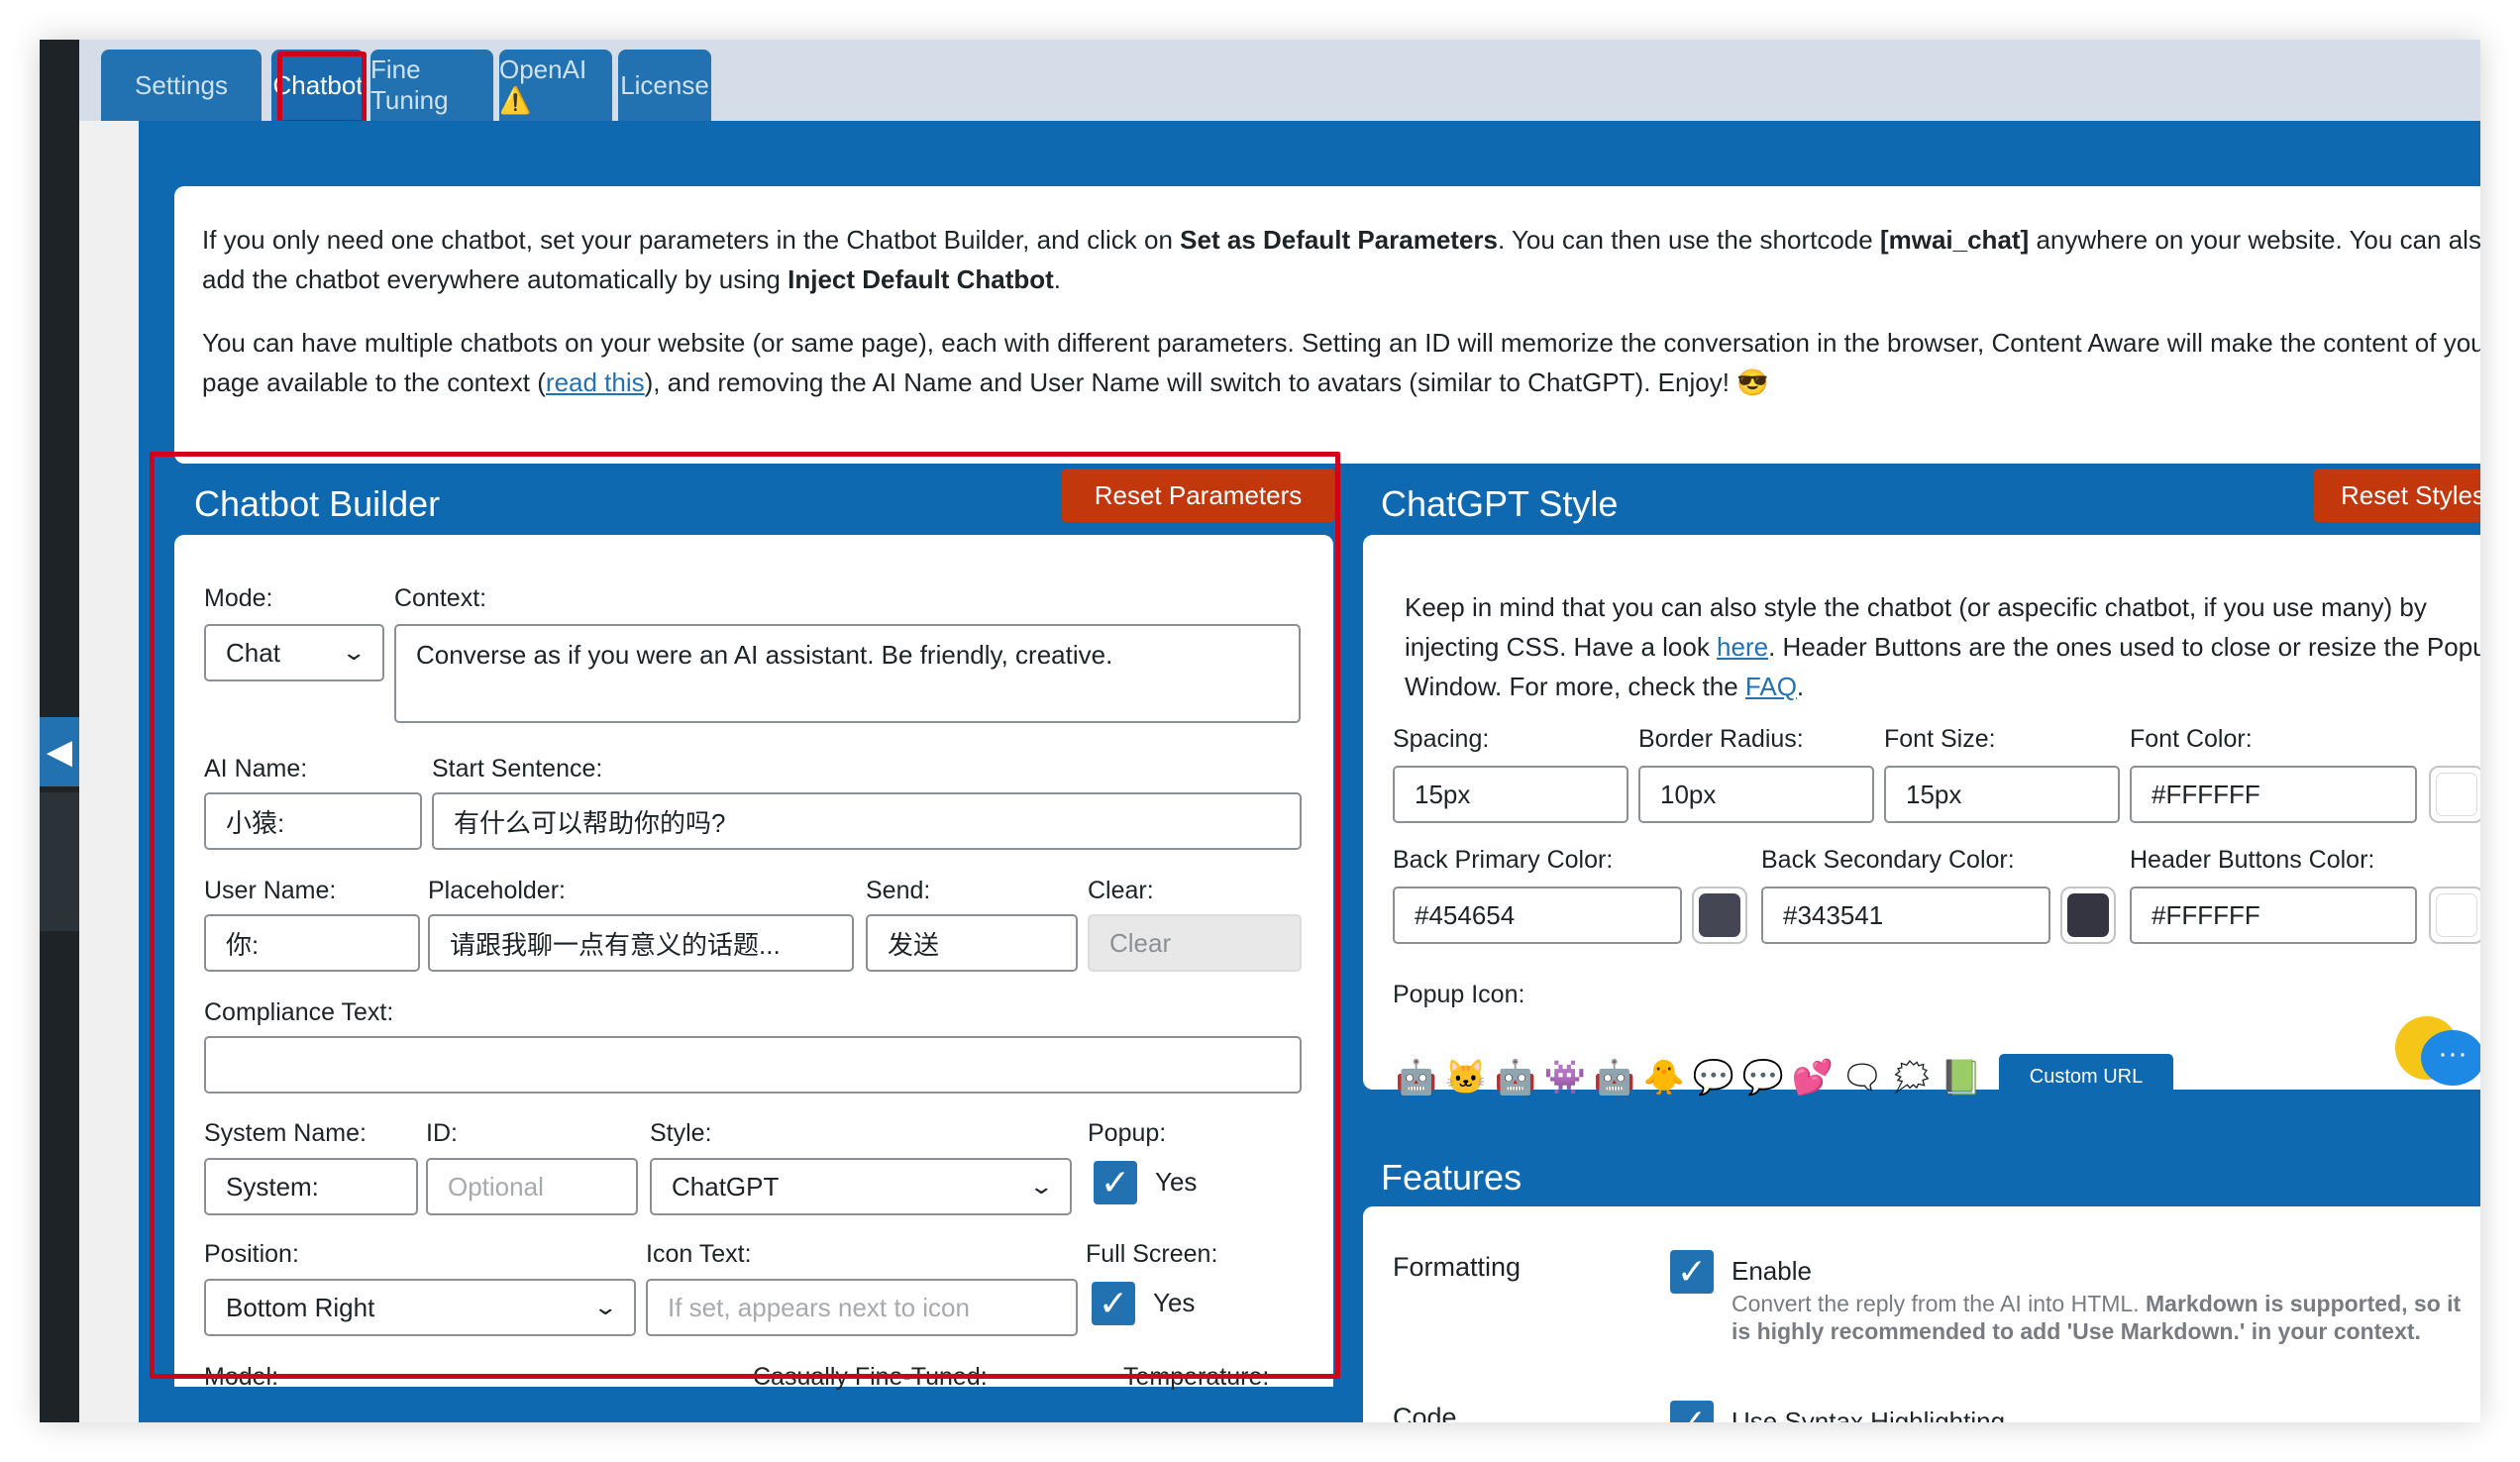  I want to click on cat-icon: 🐱, so click(1466, 1077).